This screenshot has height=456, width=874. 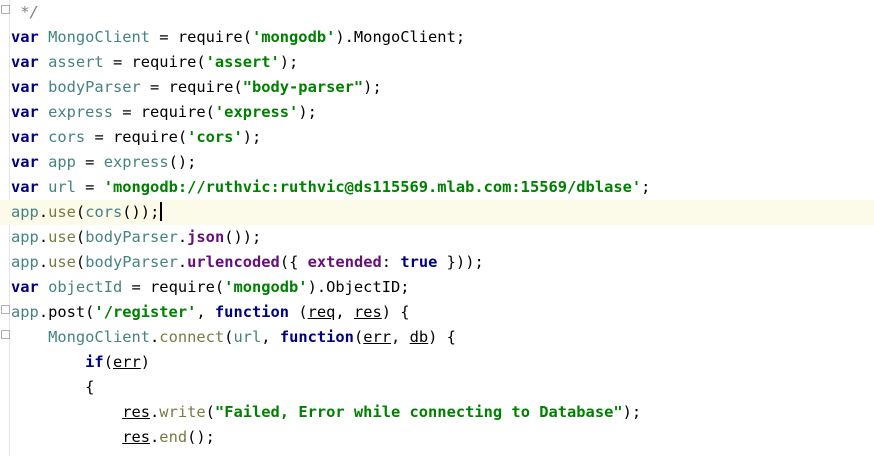 What do you see at coordinates (437, 62) in the screenshot?
I see `code-line: var assert = require('assert');` at bounding box center [437, 62].